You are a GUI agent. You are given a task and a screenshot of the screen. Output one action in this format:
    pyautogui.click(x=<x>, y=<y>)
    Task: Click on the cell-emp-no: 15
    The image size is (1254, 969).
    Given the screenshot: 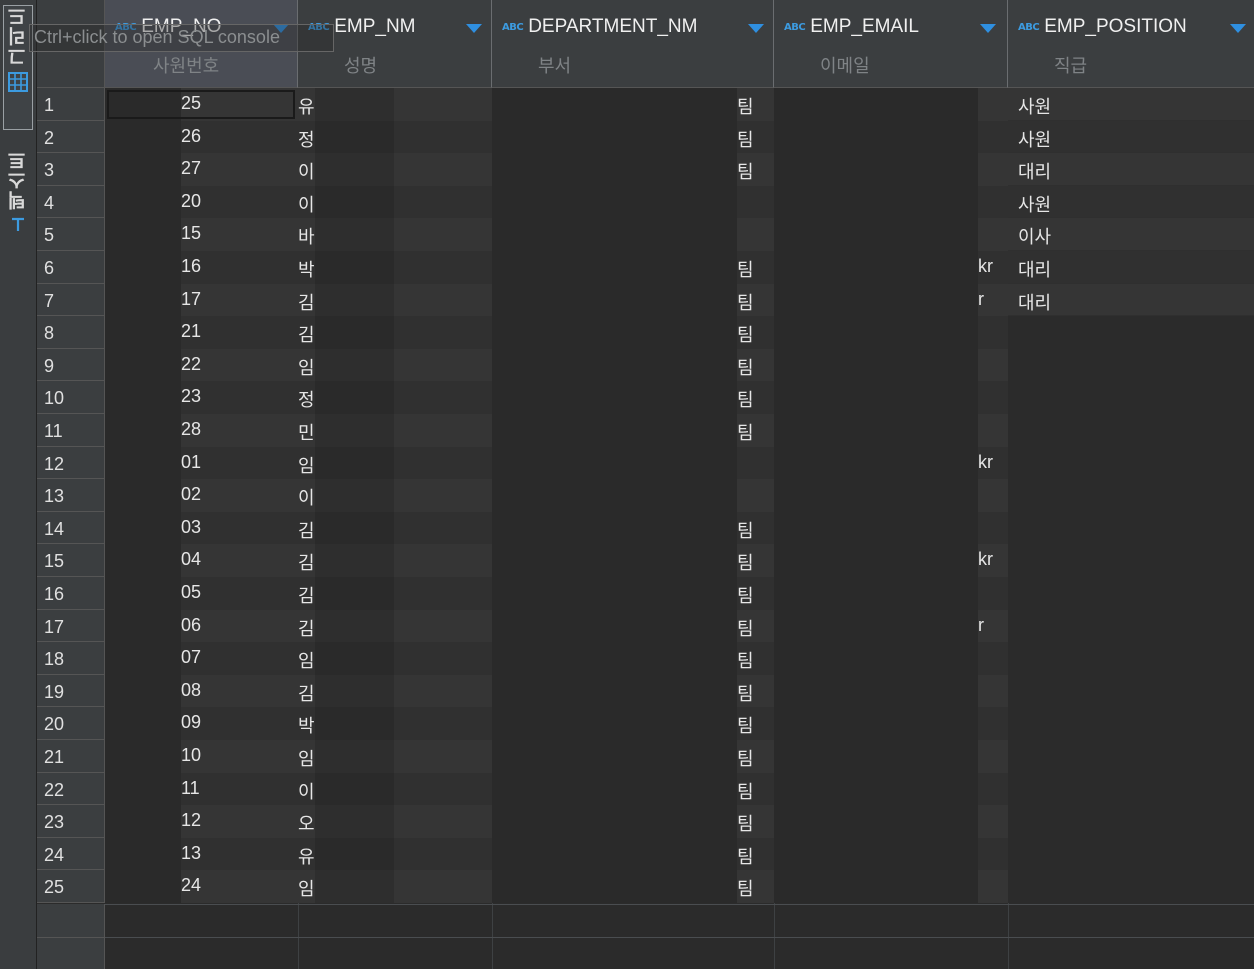 What is the action you would take?
    pyautogui.click(x=239, y=234)
    